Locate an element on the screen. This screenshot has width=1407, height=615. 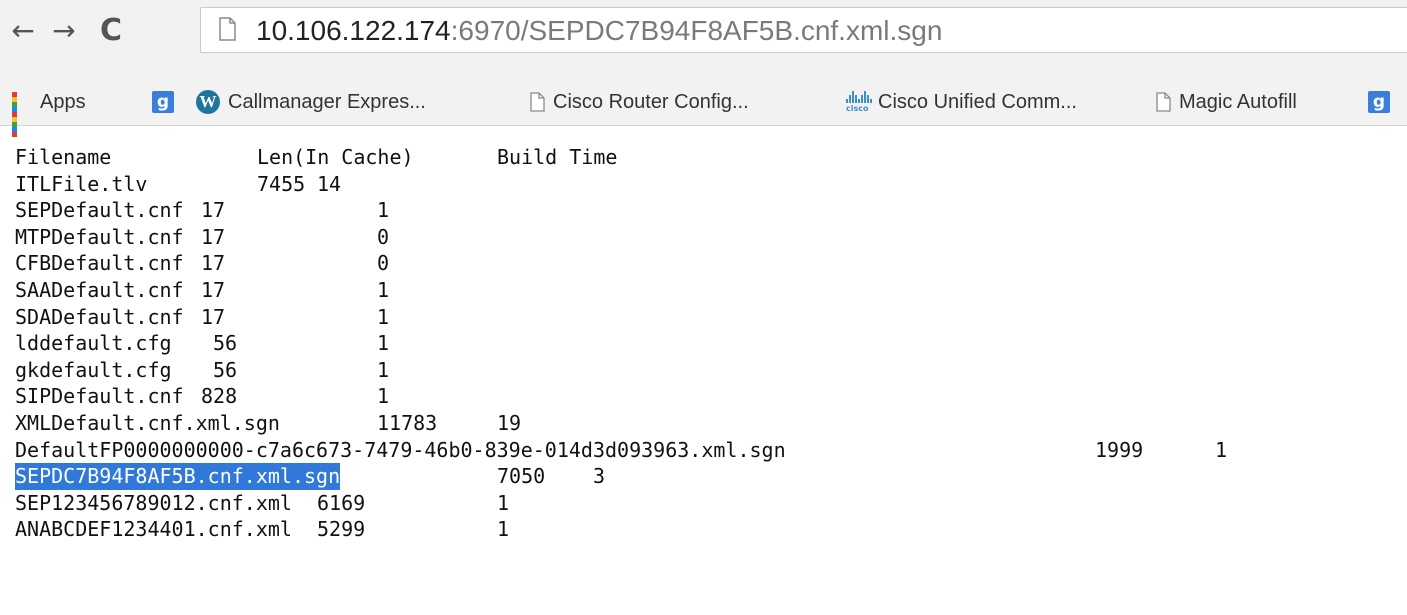
row-filename: SEPDefault.cnf is located at coordinates (99, 210).